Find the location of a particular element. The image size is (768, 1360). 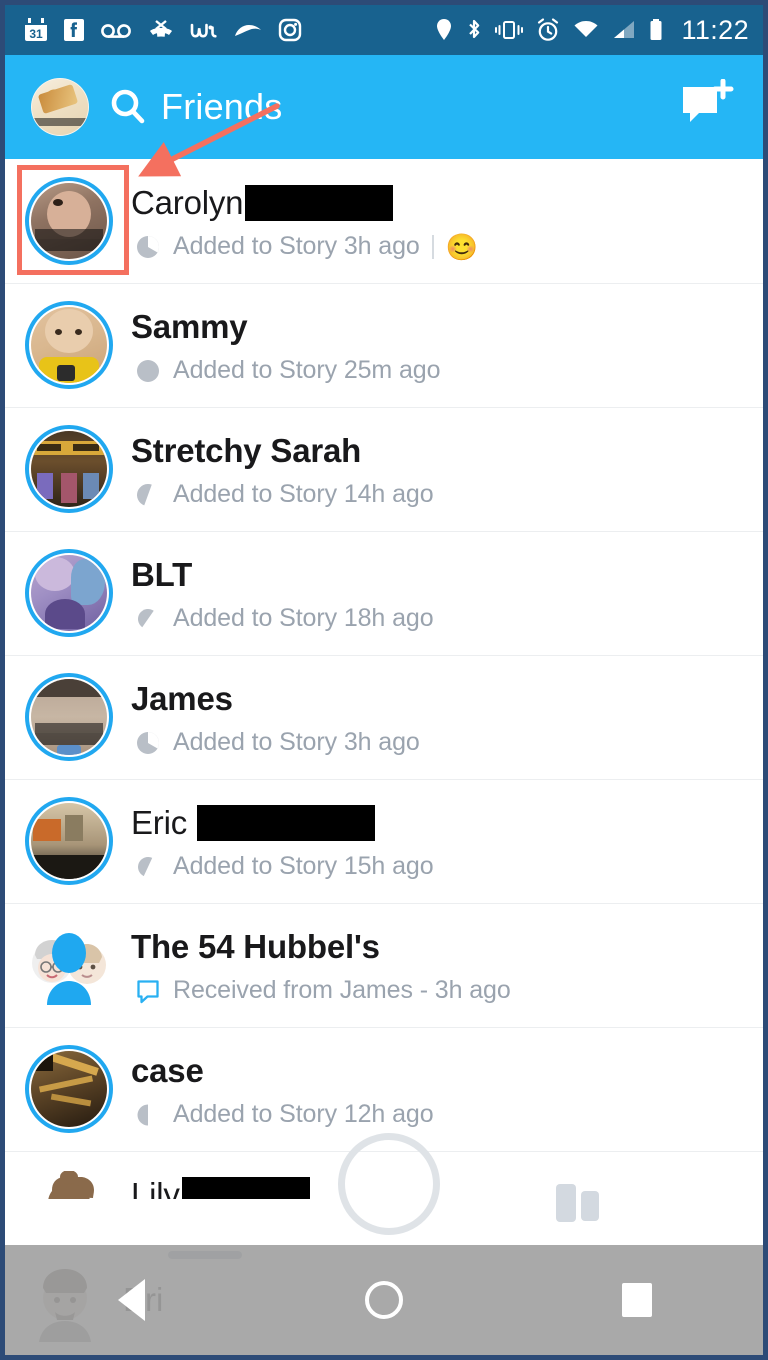

home-circle-icon is located at coordinates (383, 1300).